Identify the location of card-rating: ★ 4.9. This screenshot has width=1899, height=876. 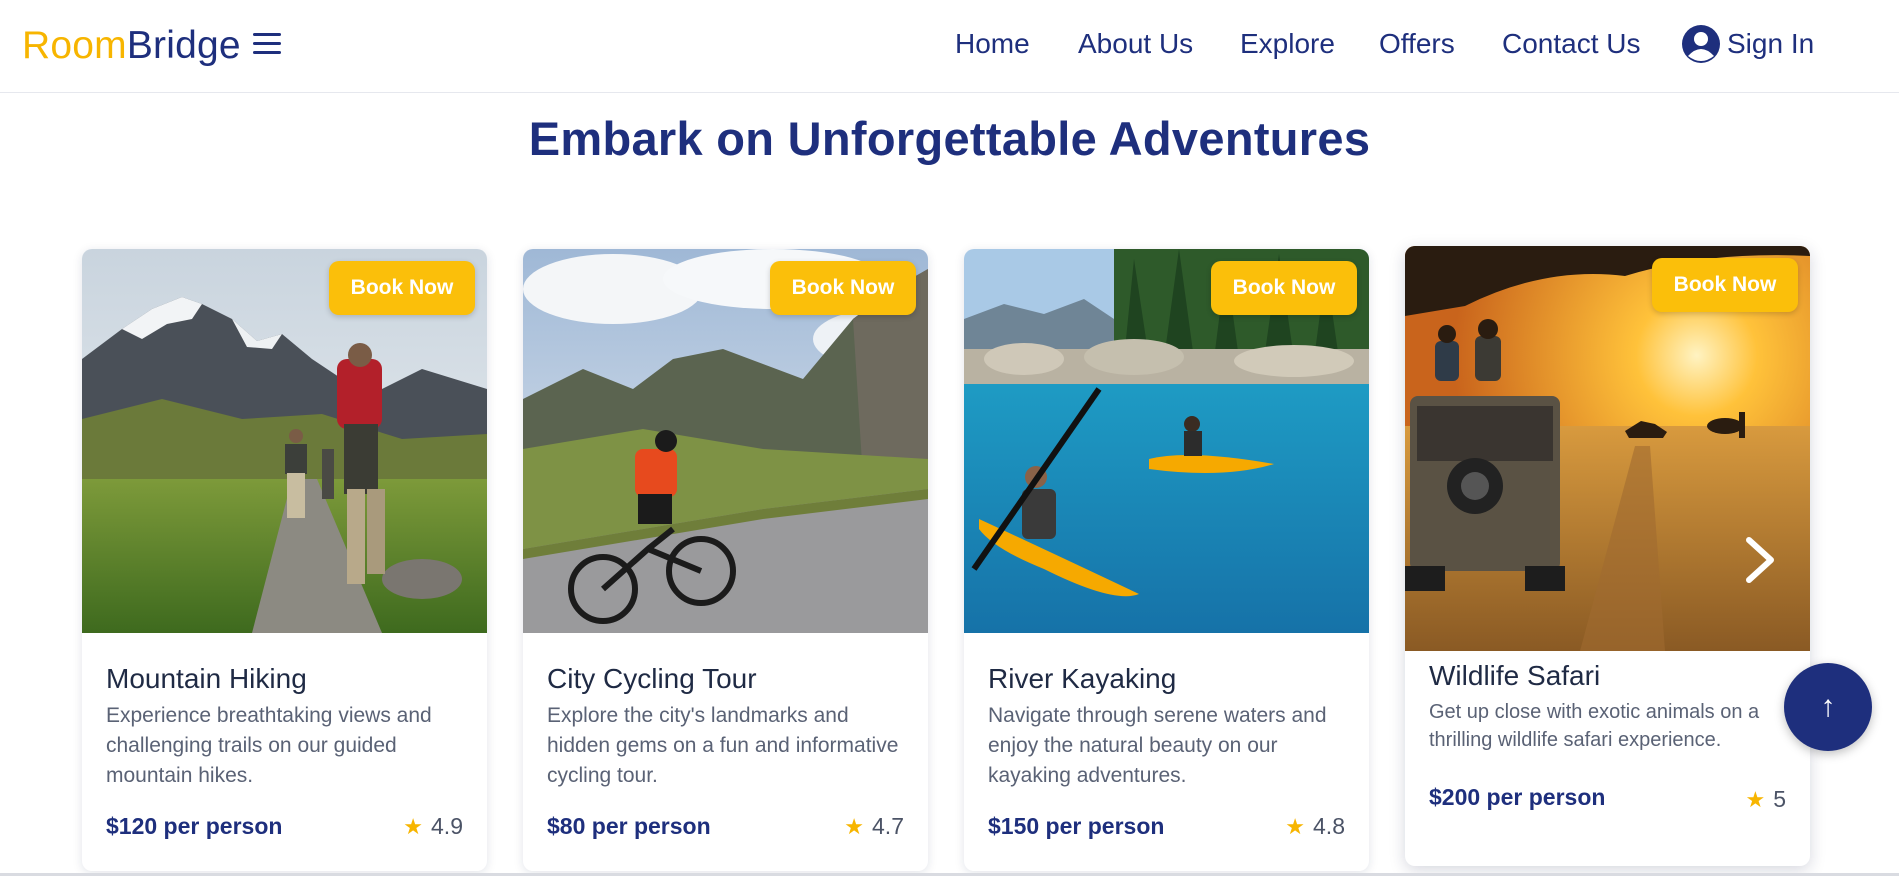
(433, 826).